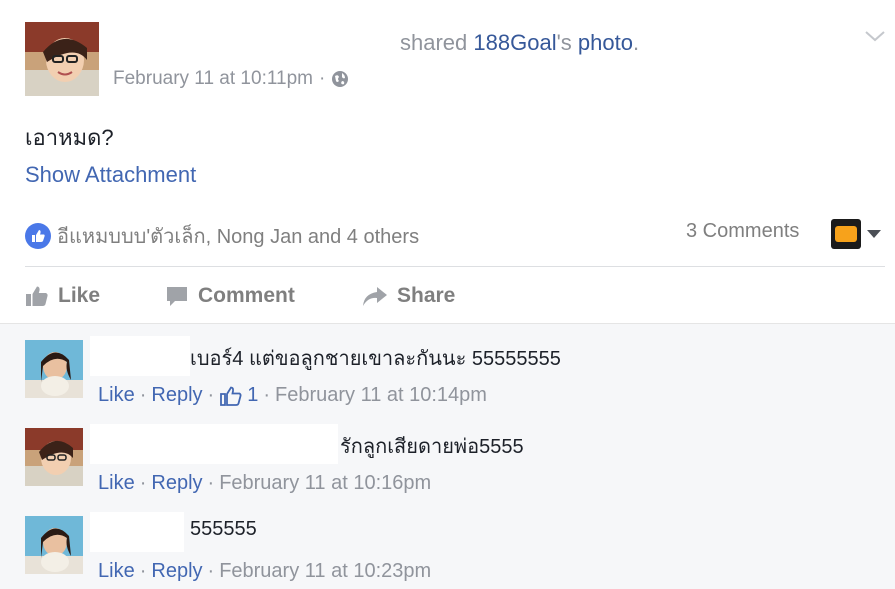  I want to click on shared-owner-suffix: 's, so click(564, 42).